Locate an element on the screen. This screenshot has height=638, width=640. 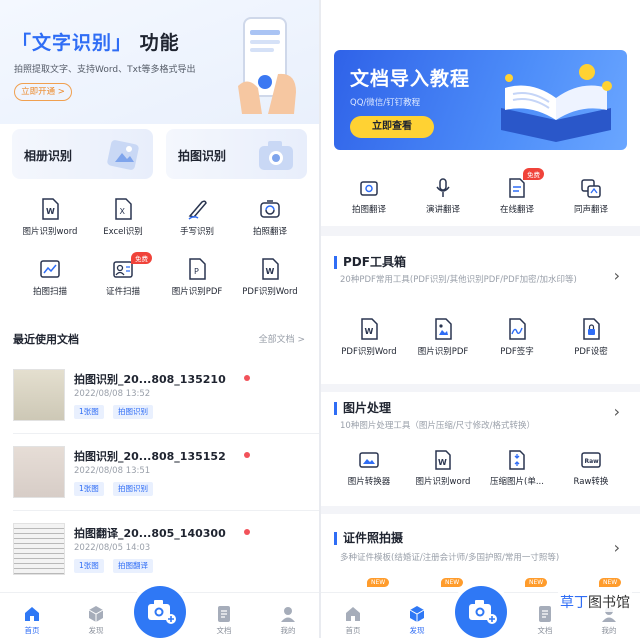
tool-excel-recognition: X Excel识别 is located at coordinates (123, 217).